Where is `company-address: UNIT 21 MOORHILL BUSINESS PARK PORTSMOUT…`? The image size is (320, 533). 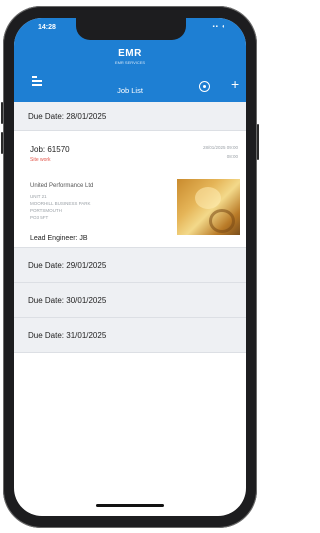
company-address: UNIT 21 MOORHILL BUSINESS PARK PORTSMOUT… is located at coordinates (60, 207).